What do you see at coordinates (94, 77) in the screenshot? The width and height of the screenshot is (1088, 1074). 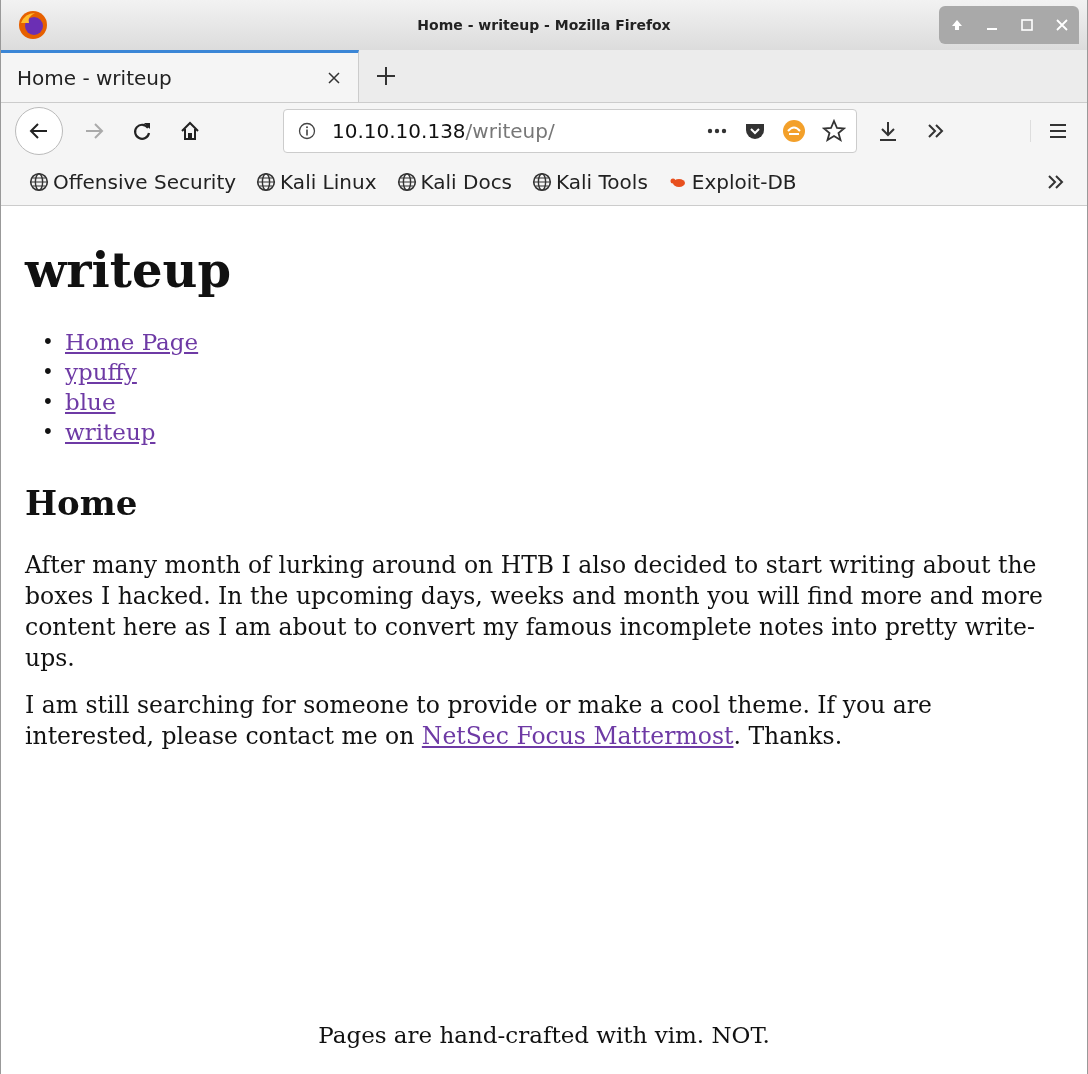 I see `tab-title: Home - writeup` at bounding box center [94, 77].